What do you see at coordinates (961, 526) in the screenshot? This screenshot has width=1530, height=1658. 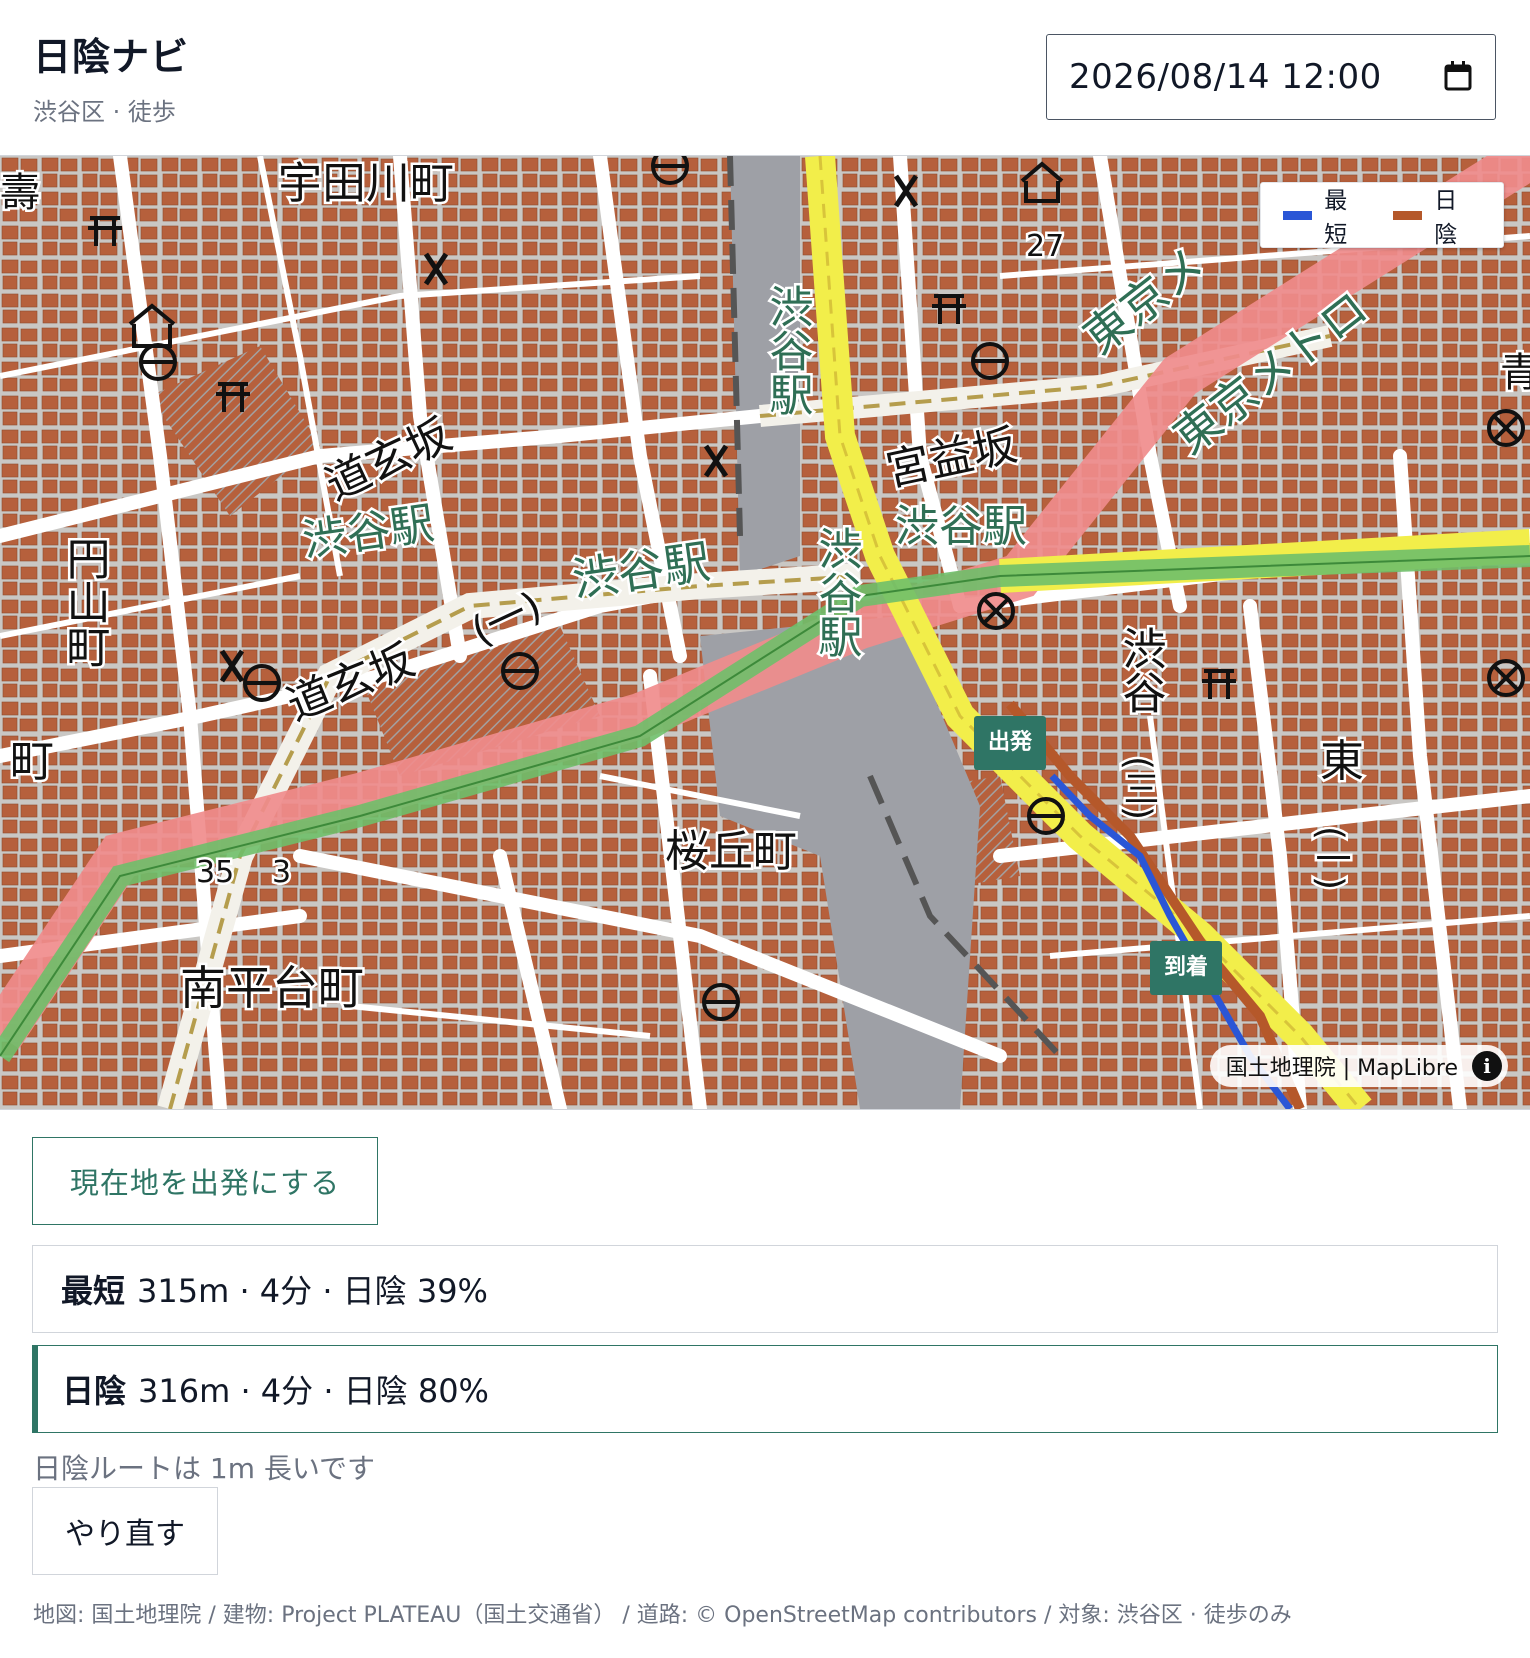 I see `label-shibuya-station-3: 渋谷駅` at bounding box center [961, 526].